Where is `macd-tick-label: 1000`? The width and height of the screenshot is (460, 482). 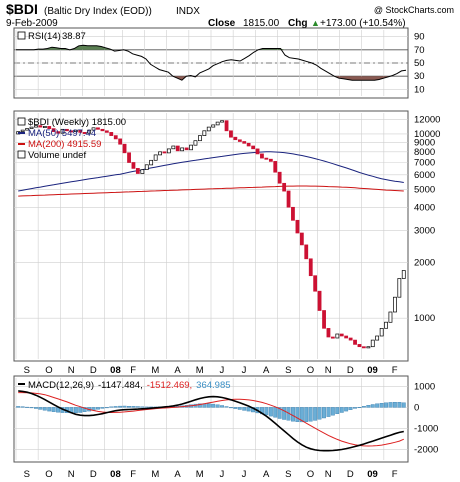 macd-tick-label: 1000 is located at coordinates (424, 386).